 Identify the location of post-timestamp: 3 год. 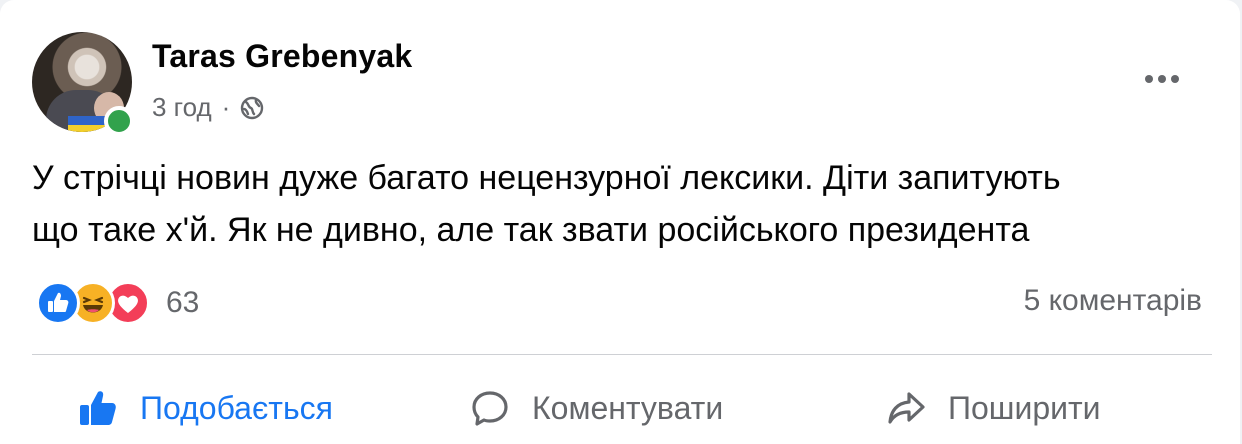
(182, 107).